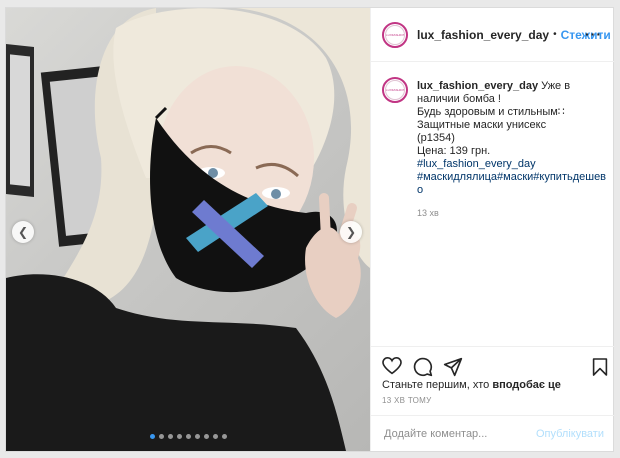  I want to click on heart-icon, so click(392, 368).